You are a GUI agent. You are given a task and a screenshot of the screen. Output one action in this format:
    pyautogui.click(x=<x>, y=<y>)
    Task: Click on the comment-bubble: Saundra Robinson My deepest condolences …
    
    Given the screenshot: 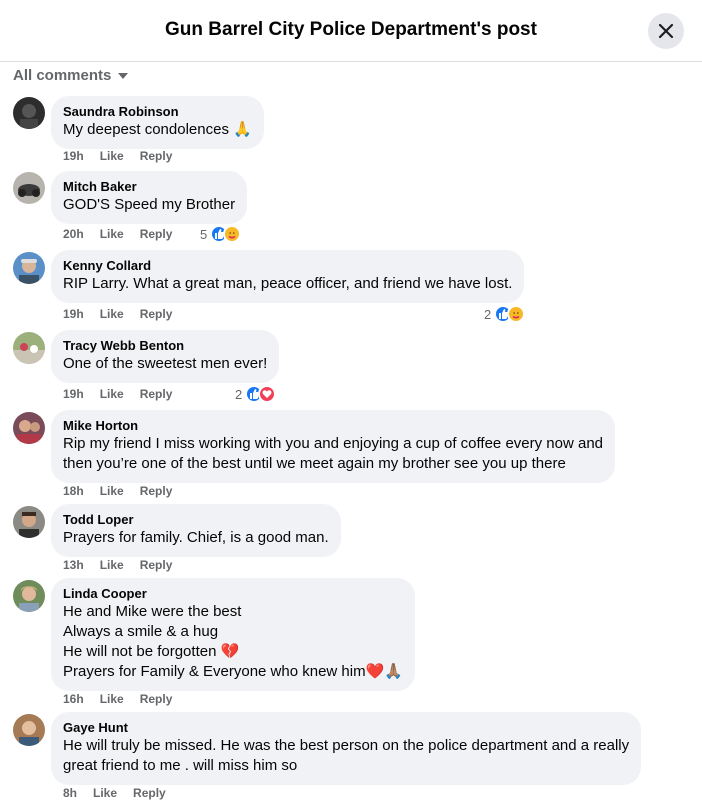 What is the action you would take?
    pyautogui.click(x=157, y=122)
    